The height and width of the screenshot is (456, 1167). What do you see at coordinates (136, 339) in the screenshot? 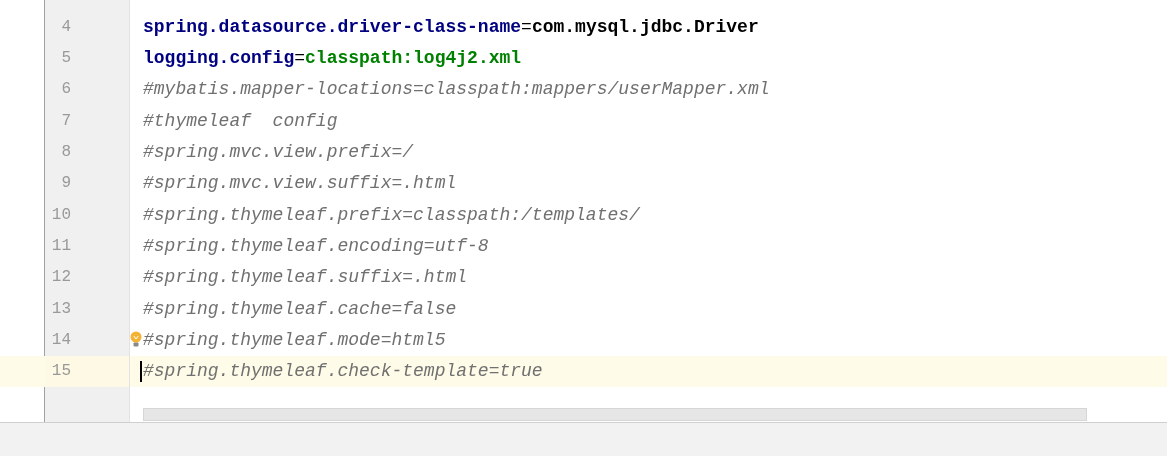
I see `lightbulb-icon` at bounding box center [136, 339].